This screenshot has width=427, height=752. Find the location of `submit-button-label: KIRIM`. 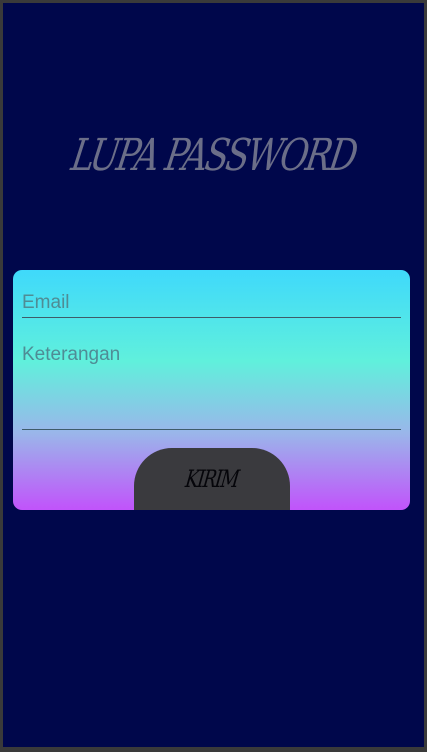

submit-button-label: KIRIM is located at coordinates (212, 479).